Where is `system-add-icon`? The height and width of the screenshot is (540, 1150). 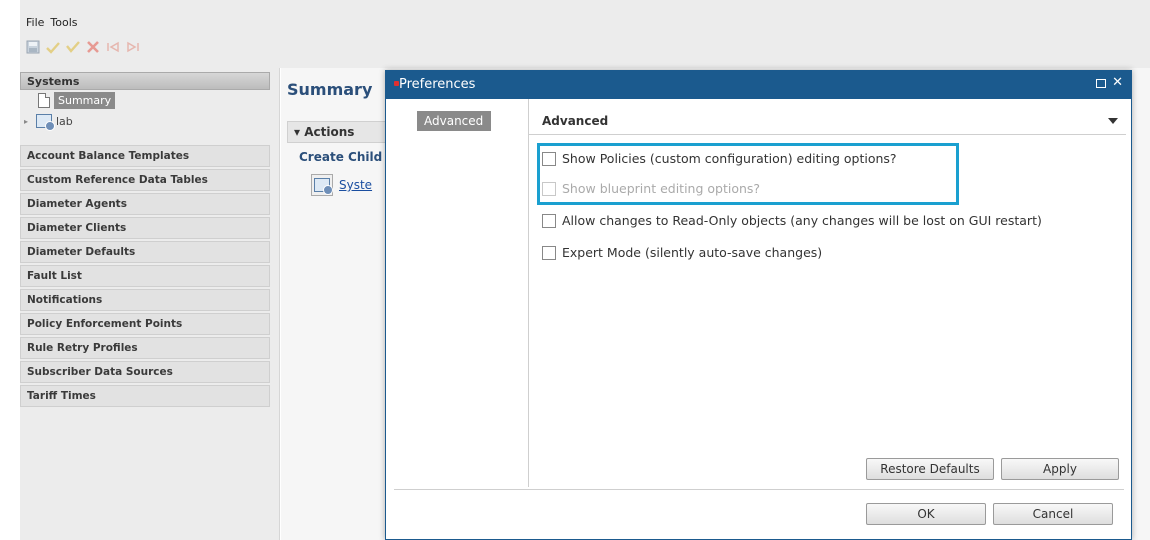 system-add-icon is located at coordinates (322, 185).